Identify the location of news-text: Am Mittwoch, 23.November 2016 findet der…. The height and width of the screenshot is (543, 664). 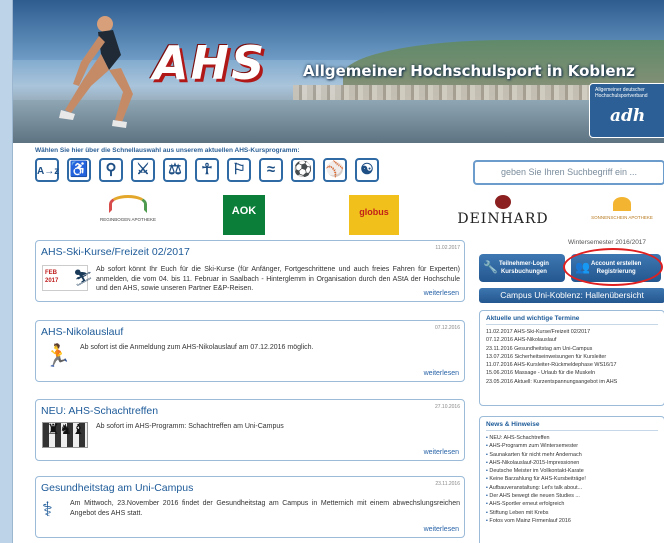
(265, 508).